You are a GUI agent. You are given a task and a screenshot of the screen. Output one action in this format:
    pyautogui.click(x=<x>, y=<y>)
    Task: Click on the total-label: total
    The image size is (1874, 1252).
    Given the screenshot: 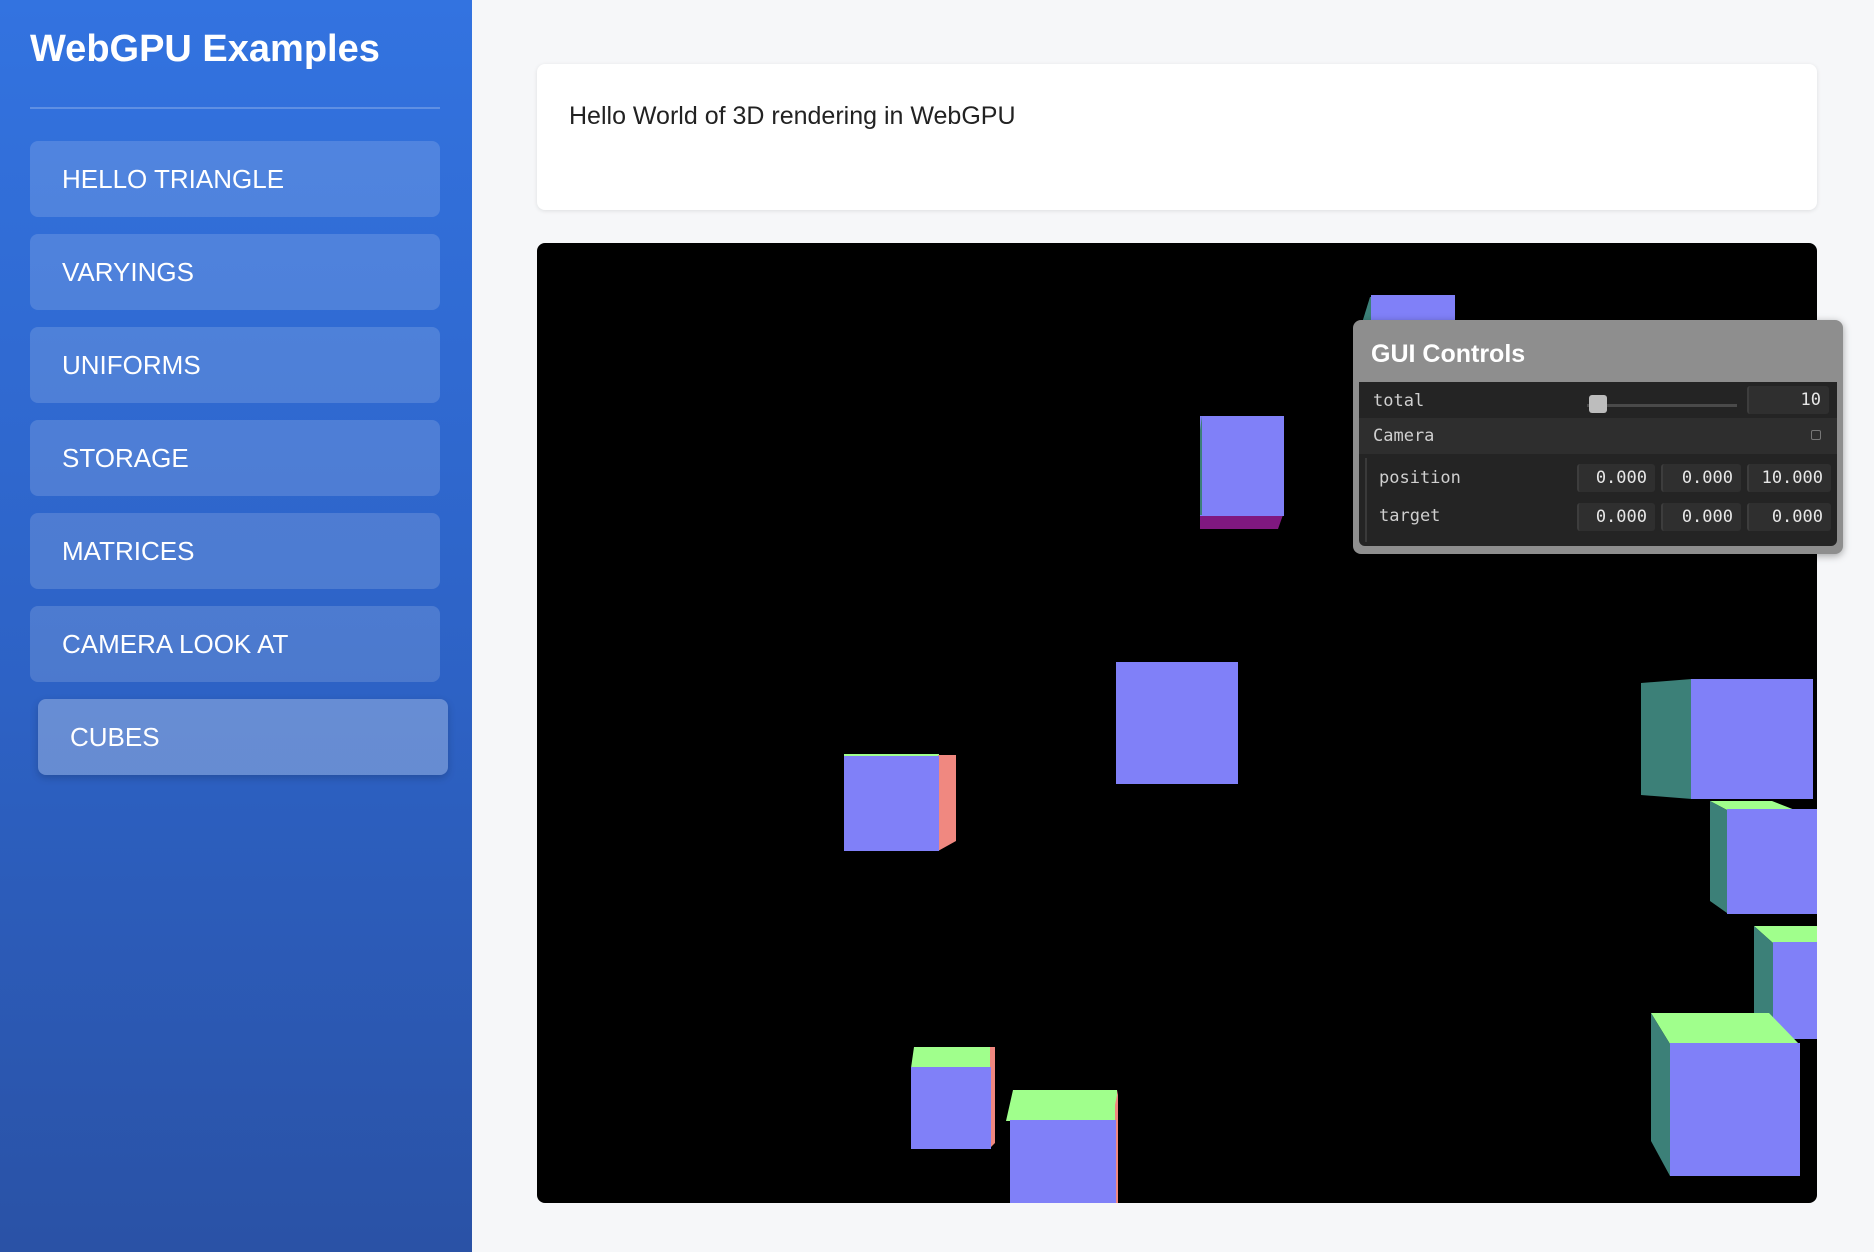 What is the action you would take?
    pyautogui.click(x=1399, y=401)
    